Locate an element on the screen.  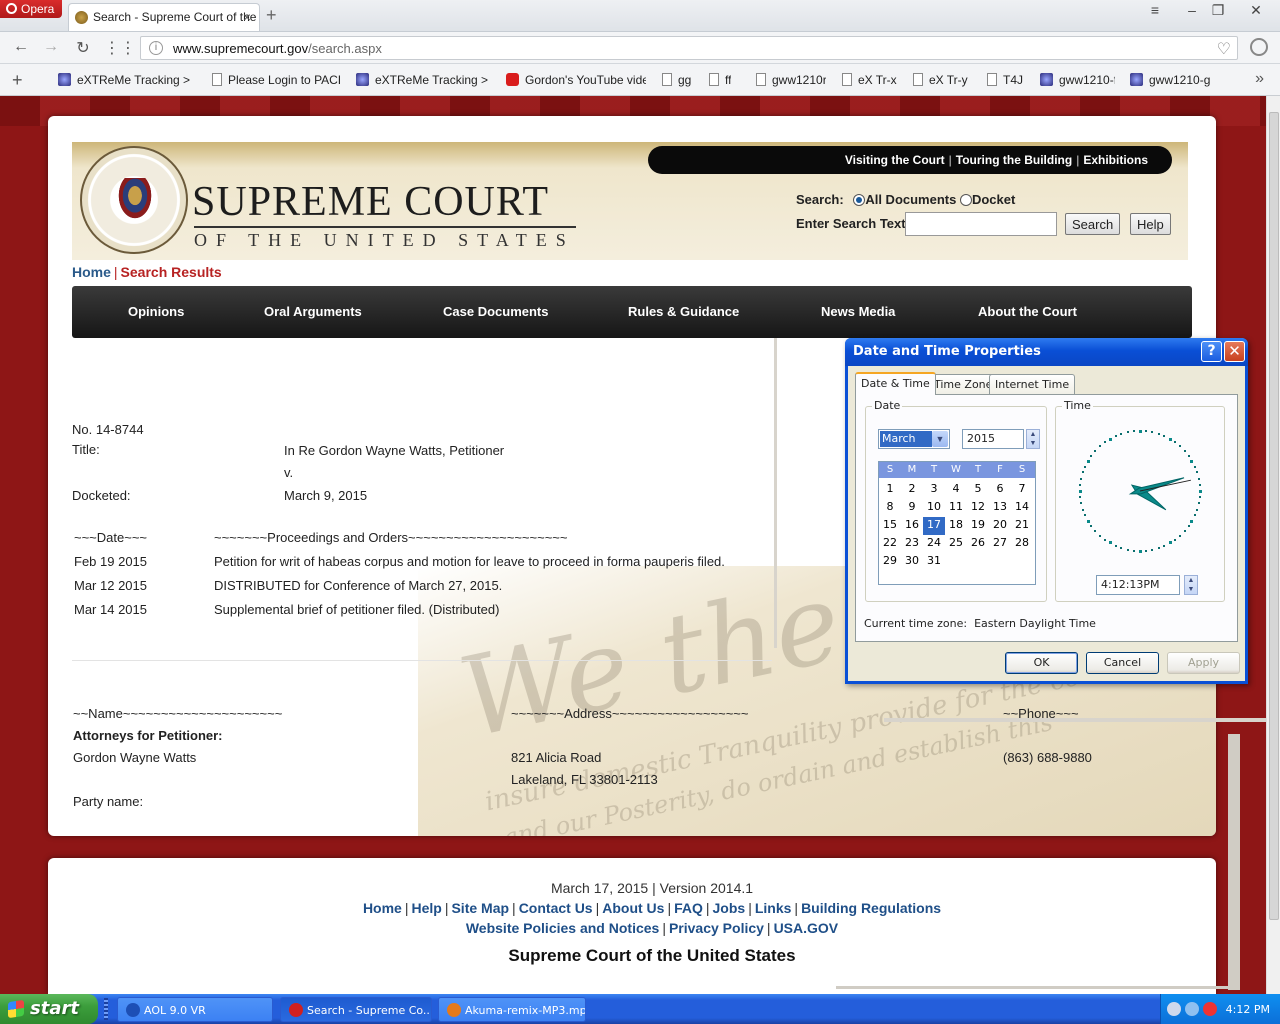
tray-network-icon is located at coordinates (1192, 1009).